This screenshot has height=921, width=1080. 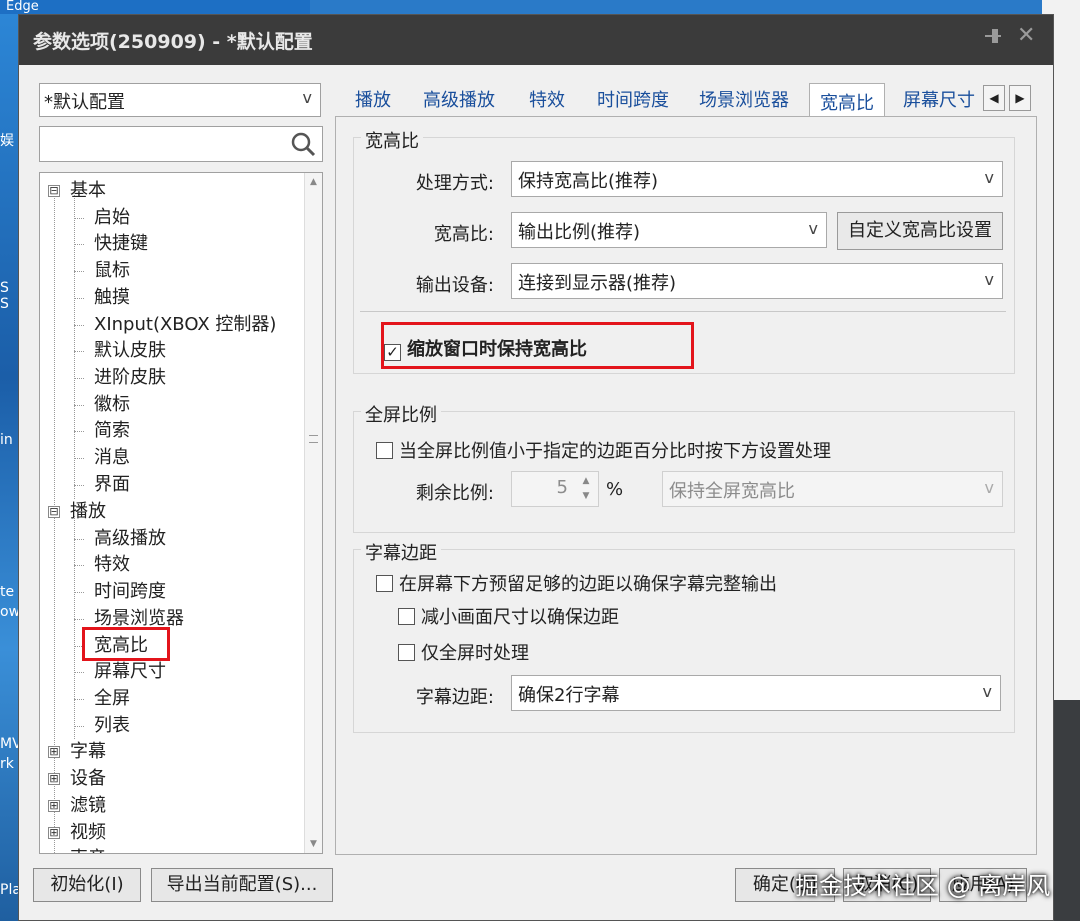 I want to click on search-icon, so click(x=303, y=144).